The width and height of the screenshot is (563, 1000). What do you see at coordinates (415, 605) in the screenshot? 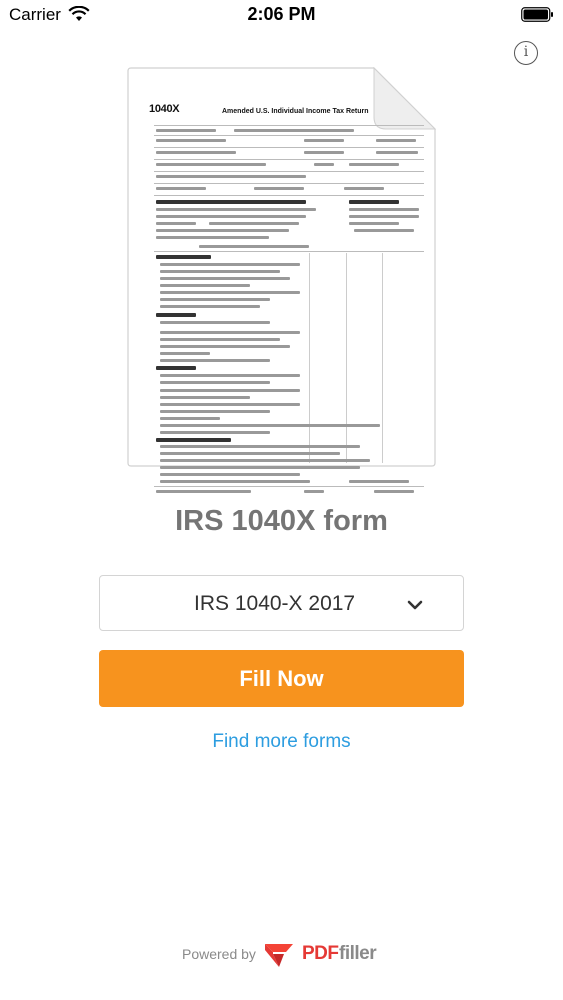
I see `chevron-down-icon` at bounding box center [415, 605].